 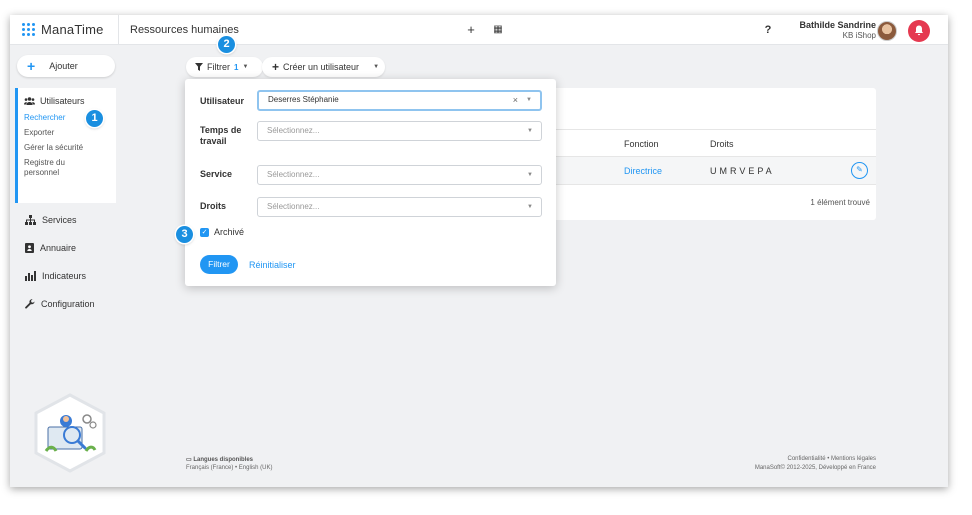 I want to click on user-select: Deserres Stéphanie × ▼, so click(x=399, y=100).